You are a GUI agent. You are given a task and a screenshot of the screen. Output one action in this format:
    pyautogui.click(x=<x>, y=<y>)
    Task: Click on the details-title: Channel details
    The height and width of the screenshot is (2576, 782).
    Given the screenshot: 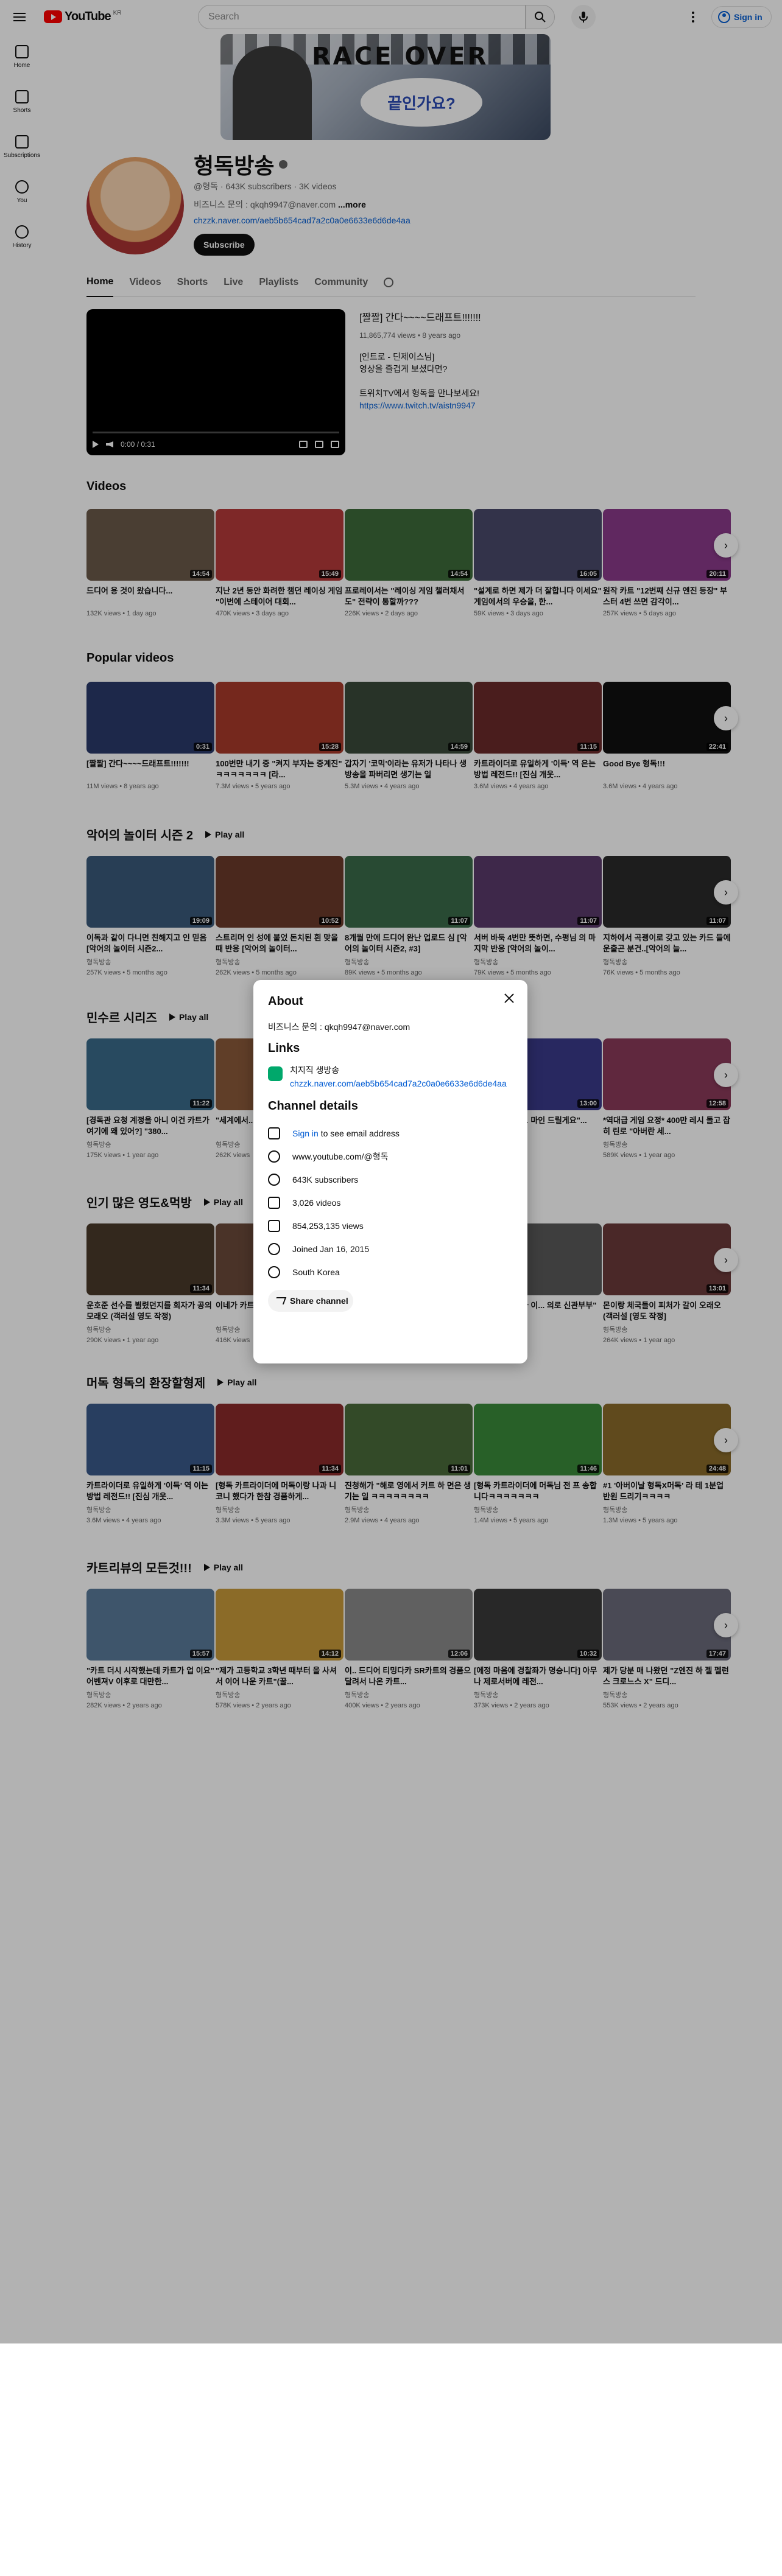 What is the action you would take?
    pyautogui.click(x=313, y=1106)
    